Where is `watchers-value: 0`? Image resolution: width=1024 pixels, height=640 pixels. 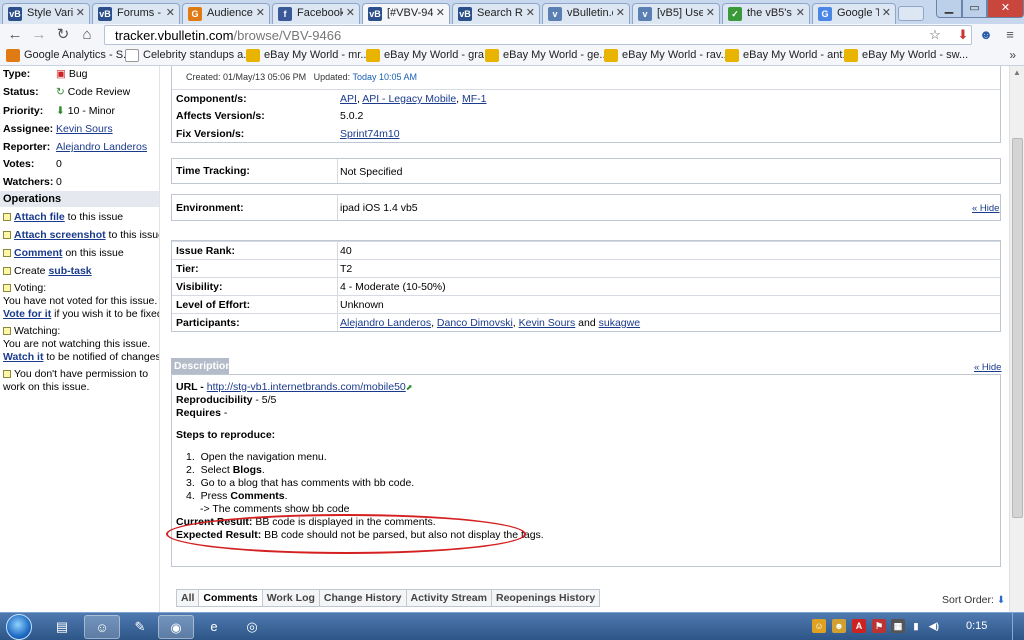
watchers-value: 0 is located at coordinates (59, 182).